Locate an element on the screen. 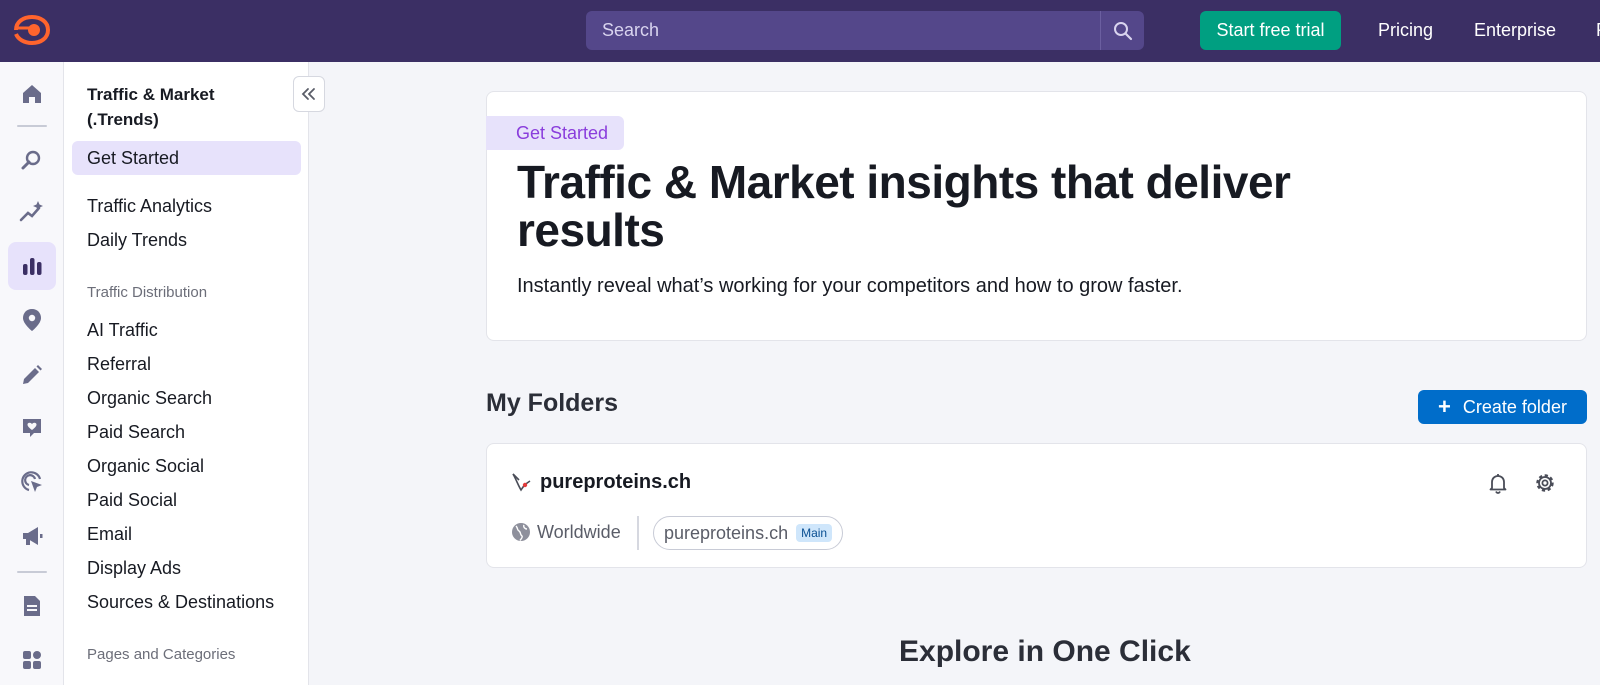 Image resolution: width=1600 pixels, height=685 pixels. domain-chip: pureproteins.ch Main is located at coordinates (748, 533).